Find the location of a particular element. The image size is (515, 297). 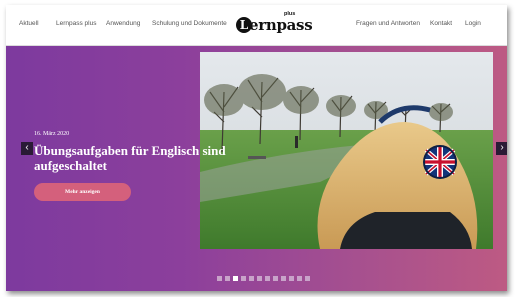

lernpass-logo: L ernpass plus is located at coordinates (276, 24).